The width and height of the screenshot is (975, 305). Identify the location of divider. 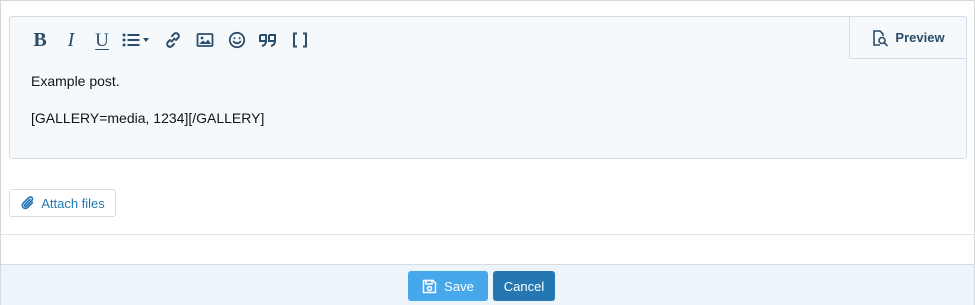
(487, 234).